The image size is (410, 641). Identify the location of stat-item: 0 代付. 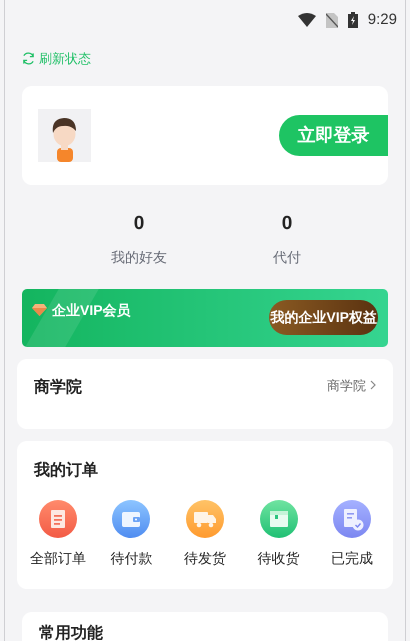
(287, 240).